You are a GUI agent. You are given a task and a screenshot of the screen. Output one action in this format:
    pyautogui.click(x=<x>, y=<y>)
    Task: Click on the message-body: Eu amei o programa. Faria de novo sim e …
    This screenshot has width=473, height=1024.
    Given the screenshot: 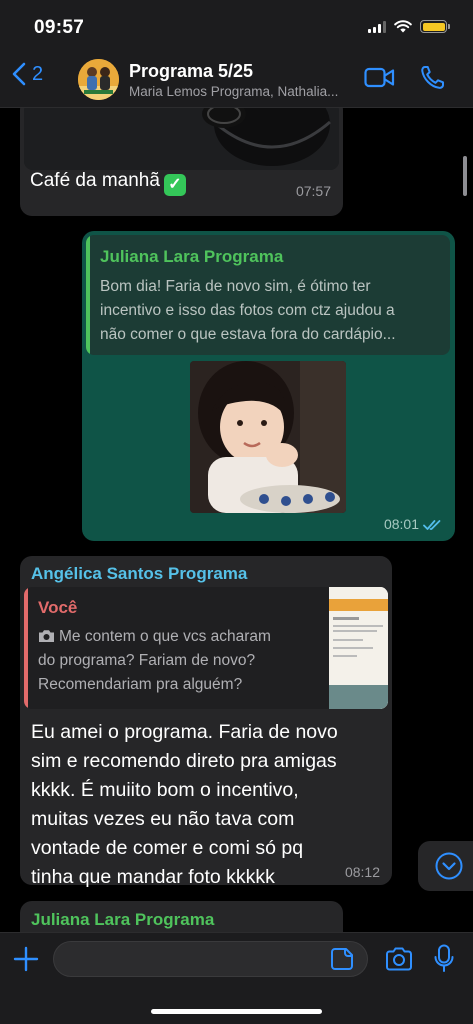 What is the action you would take?
    pyautogui.click(x=184, y=804)
    